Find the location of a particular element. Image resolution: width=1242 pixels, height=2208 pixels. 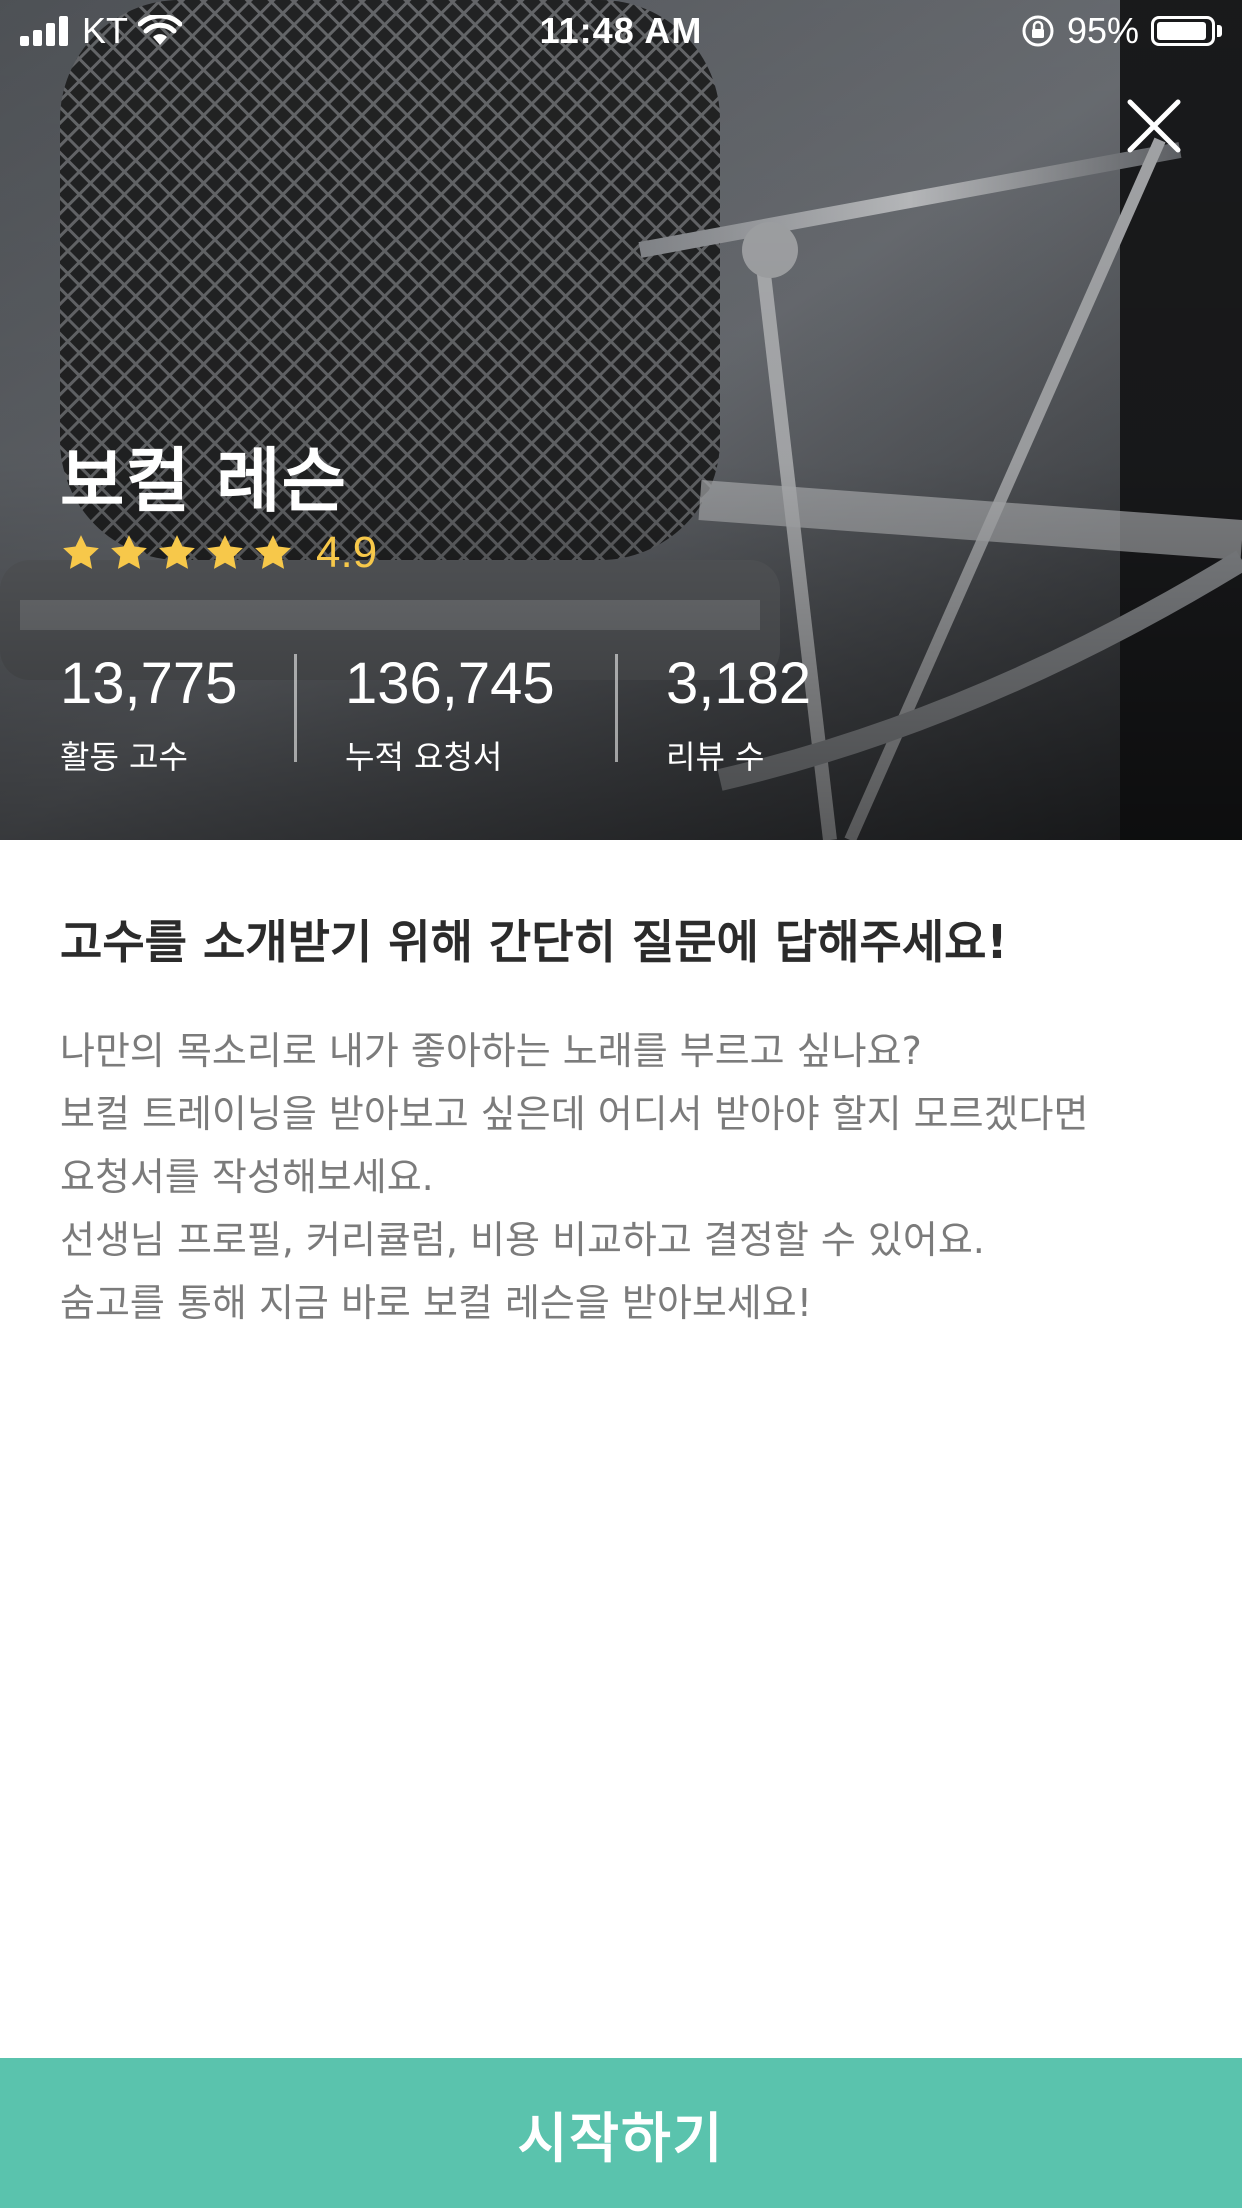

status-bar: KT 11:48 AM 95% is located at coordinates (621, 31).